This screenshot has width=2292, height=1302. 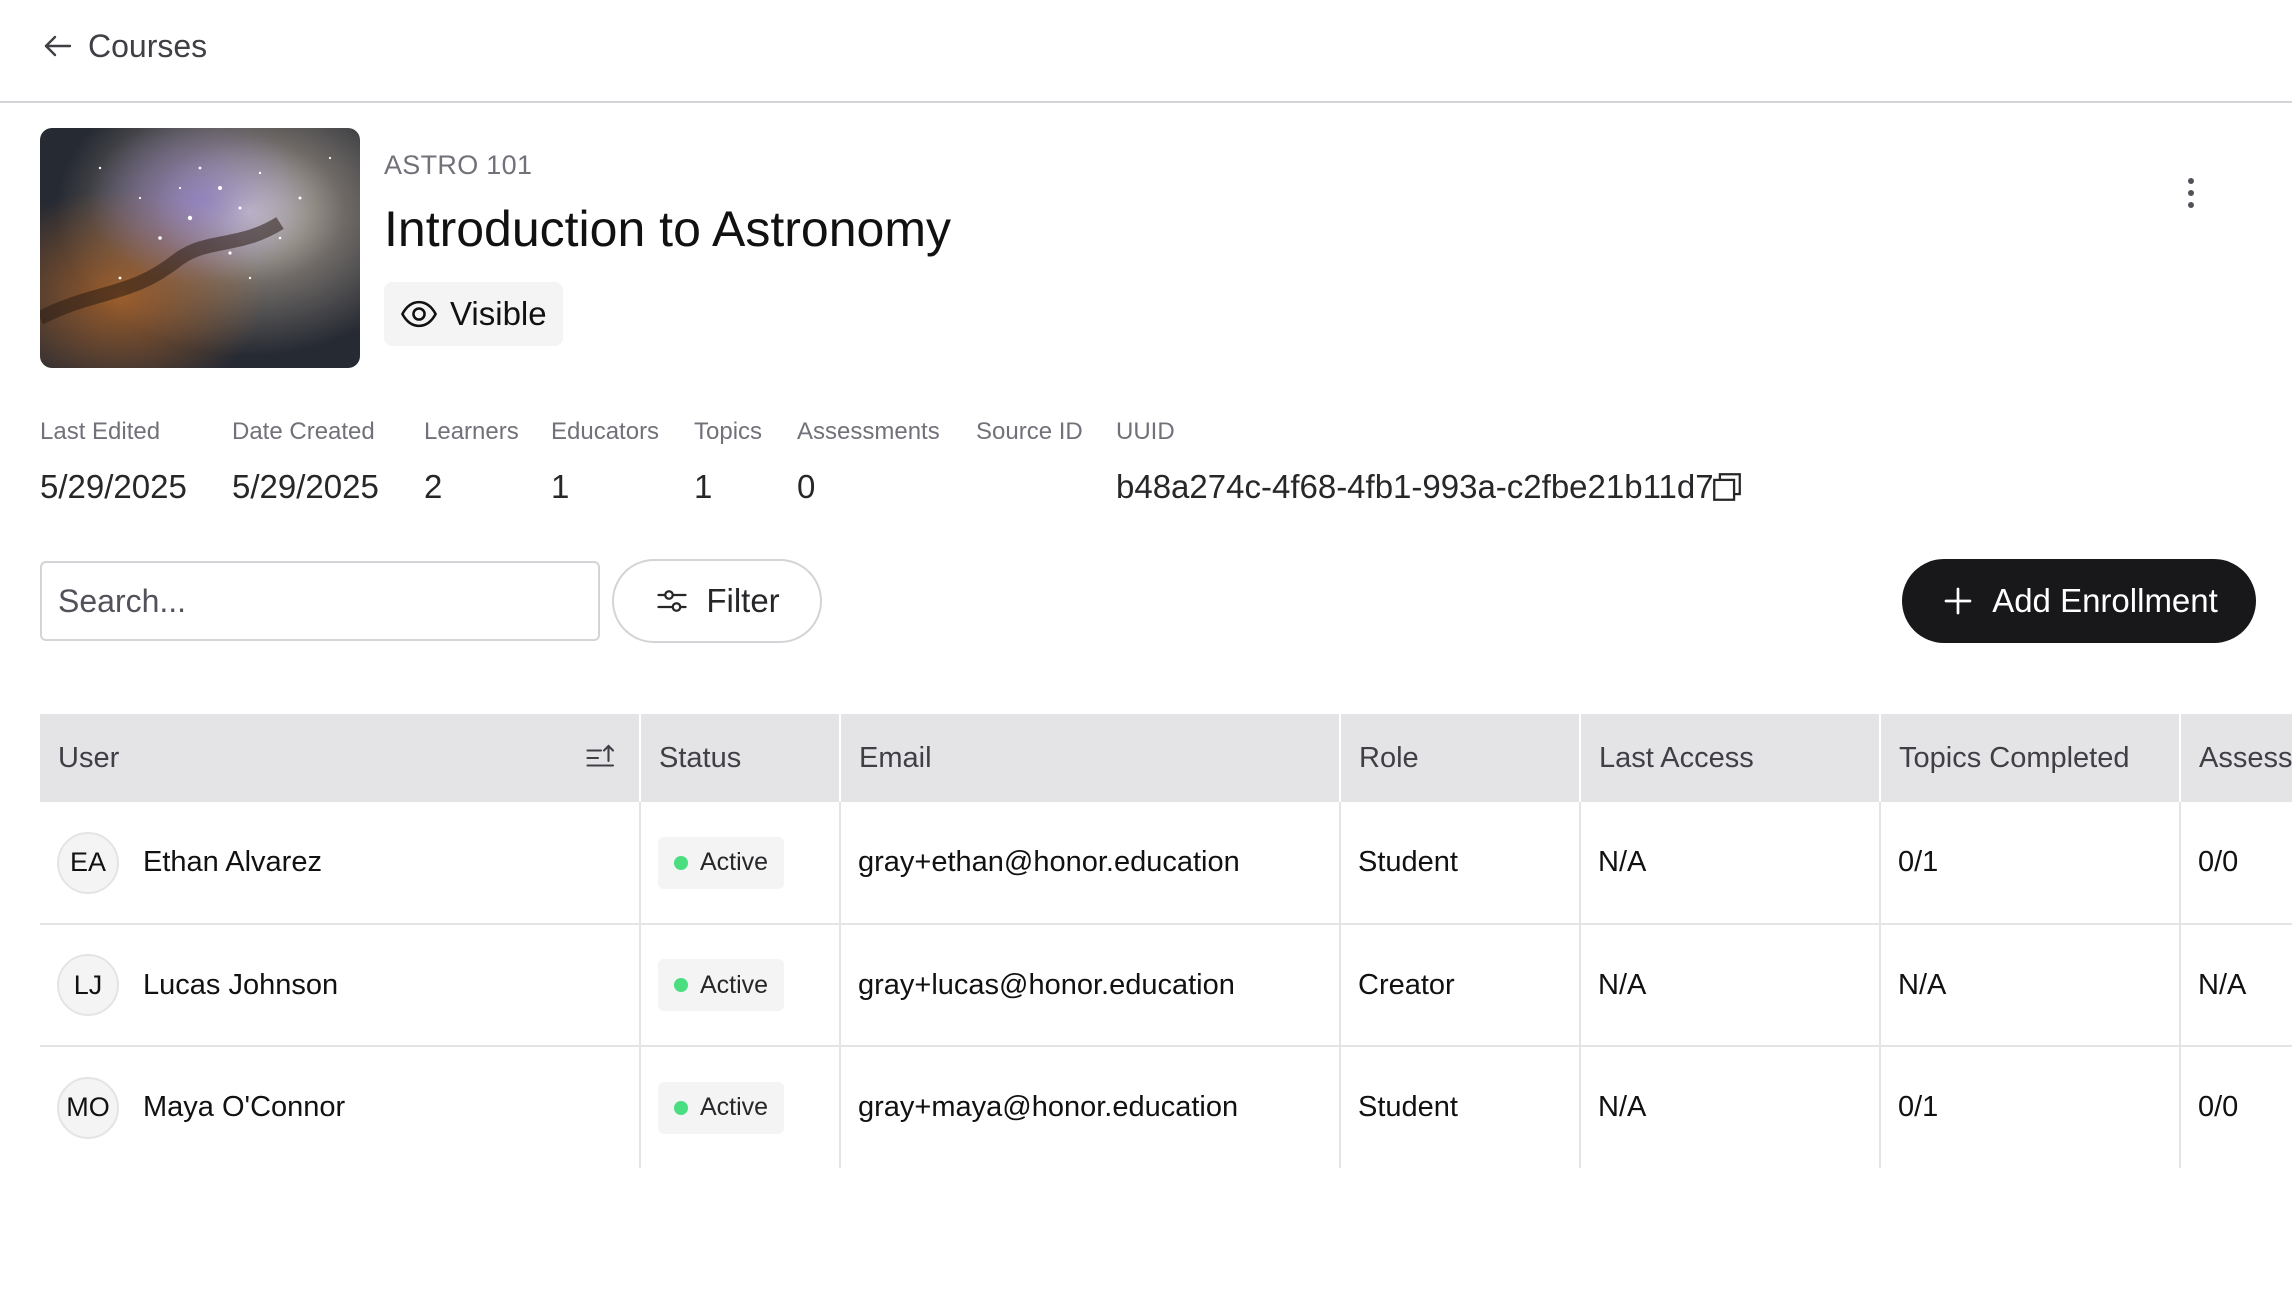 What do you see at coordinates (88, 1107) in the screenshot?
I see `avatar: MO` at bounding box center [88, 1107].